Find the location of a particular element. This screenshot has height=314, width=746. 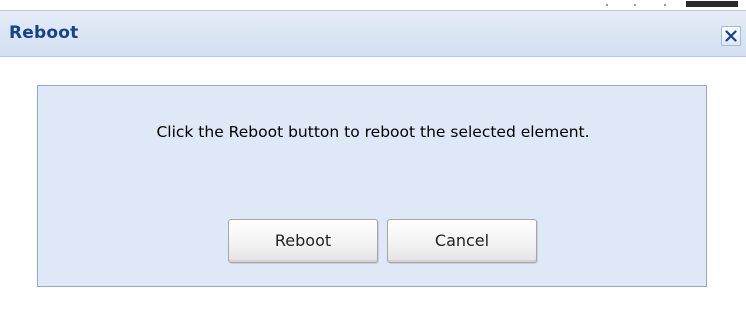

dialog-titlebar: Reboot is located at coordinates (373, 33).